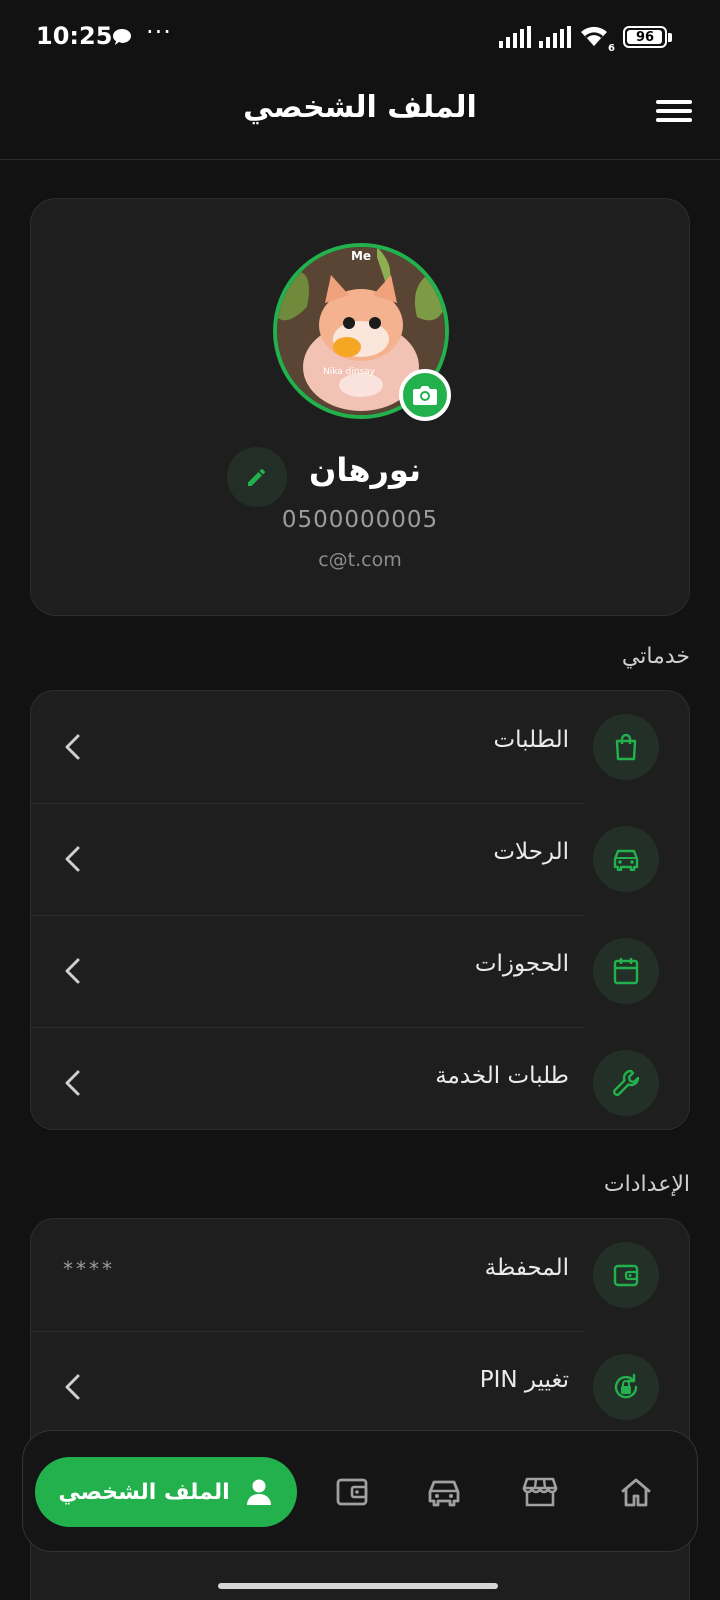  I want to click on wifi-badge: 6, so click(611, 48).